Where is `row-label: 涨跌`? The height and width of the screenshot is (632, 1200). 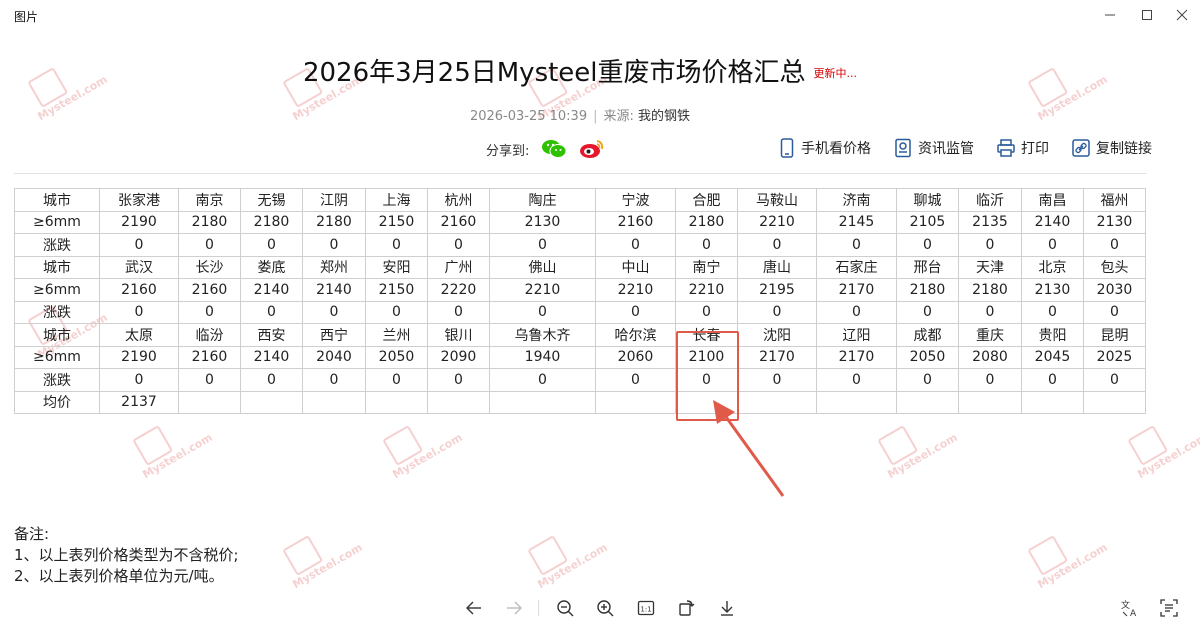
row-label: 涨跌 is located at coordinates (57, 245).